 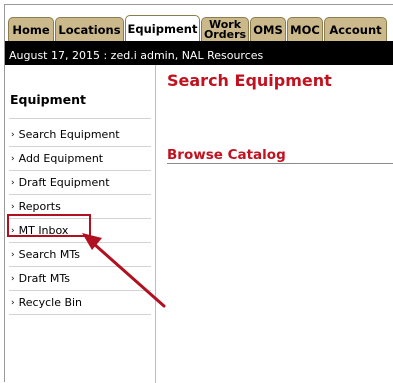 I want to click on tab-moc: MOC, so click(x=305, y=29).